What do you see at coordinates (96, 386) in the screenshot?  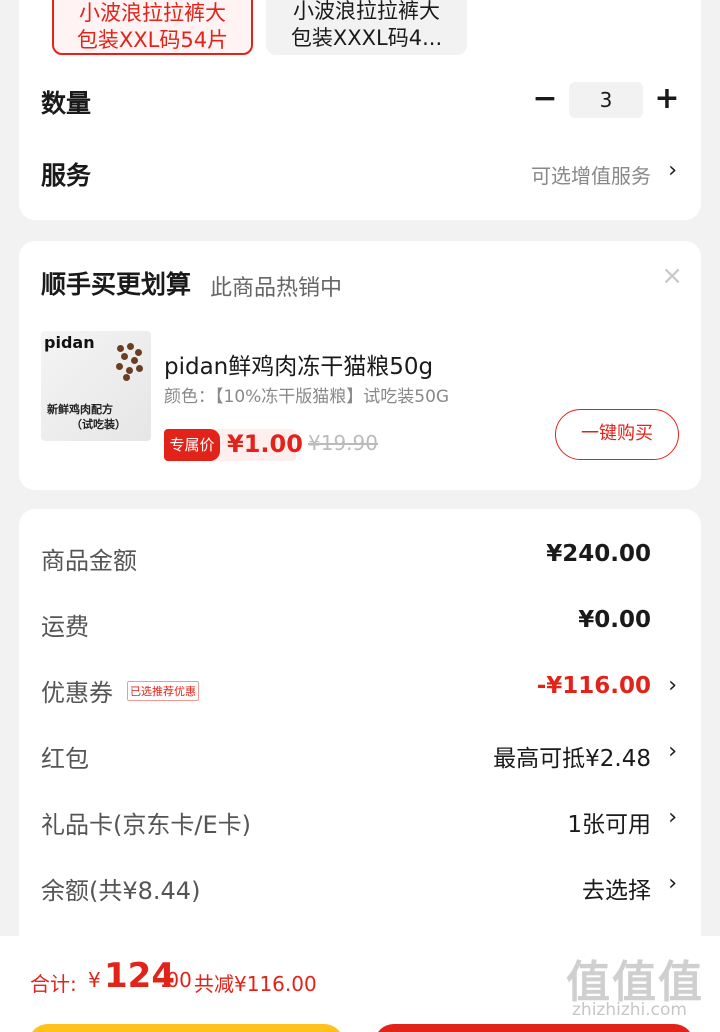 I see `product-thumbnail: pidan 新鲜鸡肉配方 （试吃装）` at bounding box center [96, 386].